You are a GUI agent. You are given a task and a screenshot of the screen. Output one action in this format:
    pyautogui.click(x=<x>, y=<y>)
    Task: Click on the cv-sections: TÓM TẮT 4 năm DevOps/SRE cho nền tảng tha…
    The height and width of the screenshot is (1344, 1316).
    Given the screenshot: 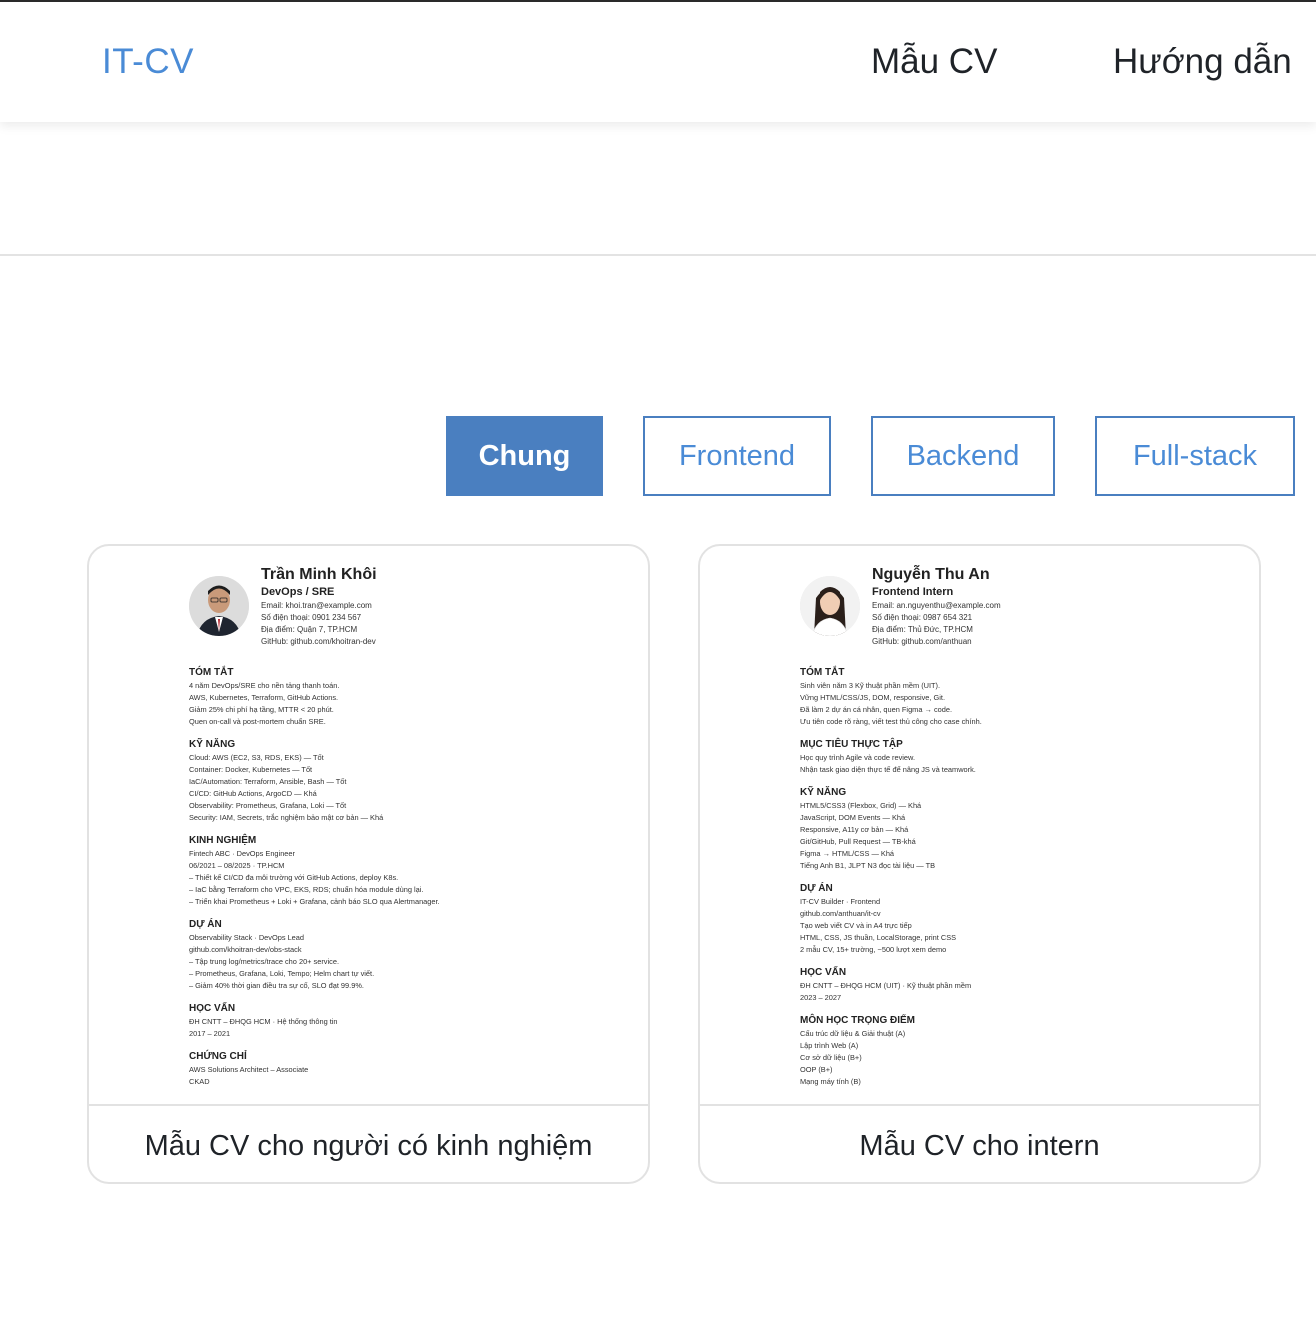 What is the action you would take?
    pyautogui.click(x=399, y=877)
    